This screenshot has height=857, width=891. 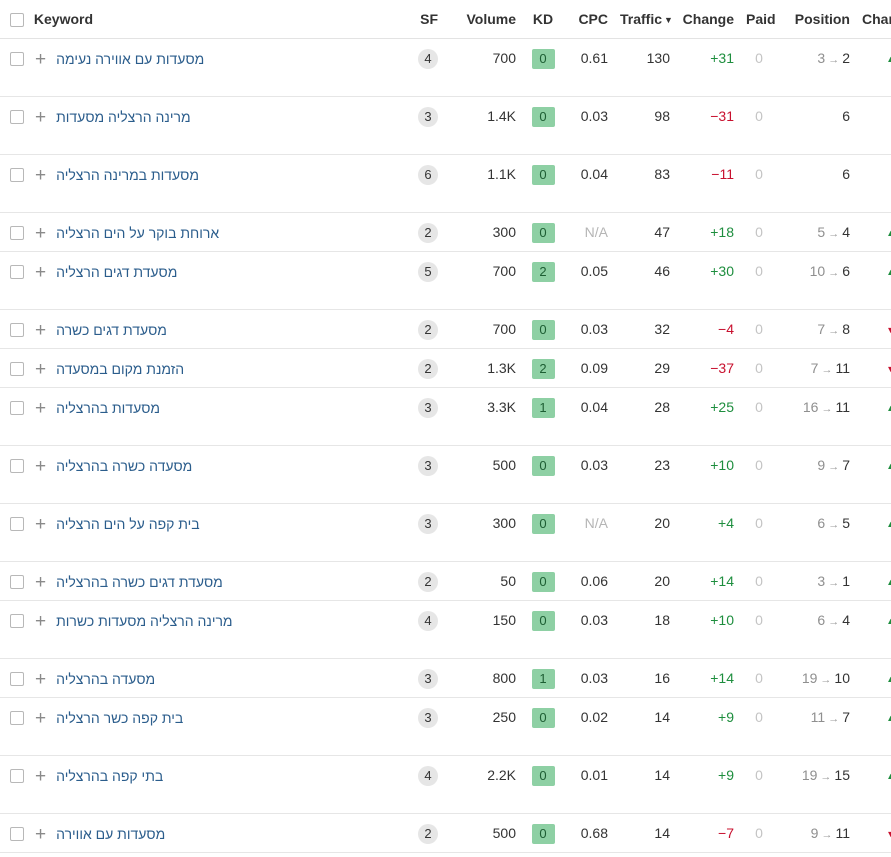 What do you see at coordinates (668, 20) in the screenshot?
I see `sort-desc-icon: ▼` at bounding box center [668, 20].